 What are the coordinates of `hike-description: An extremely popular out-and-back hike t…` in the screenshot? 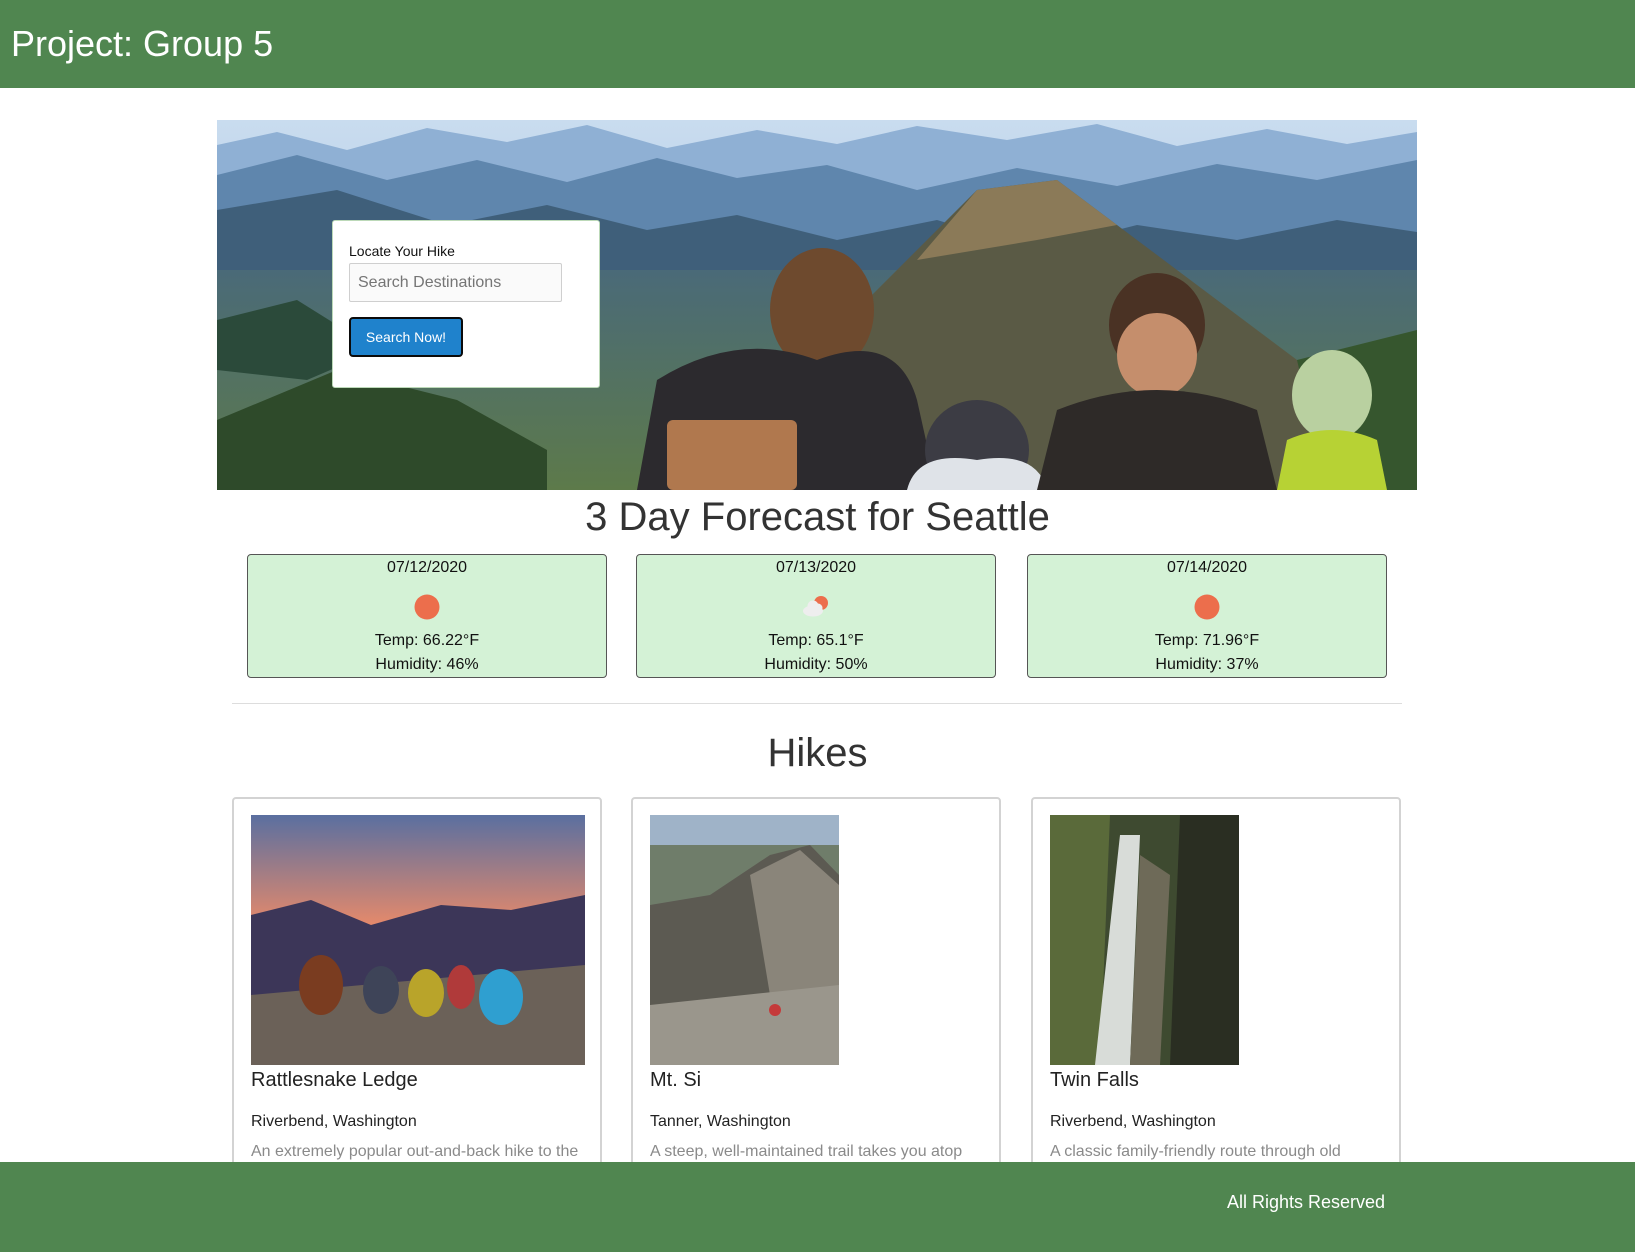 It's located at (415, 1151).